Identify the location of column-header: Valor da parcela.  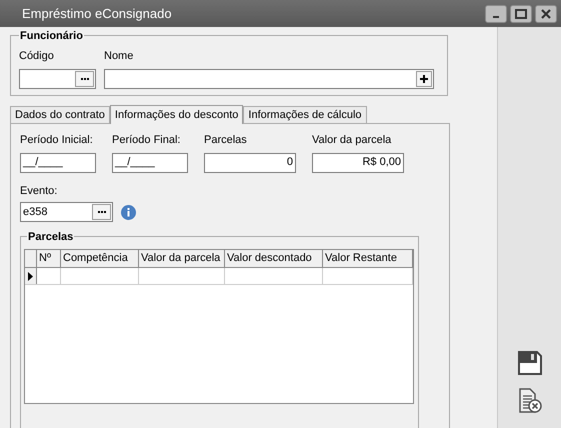
(182, 258).